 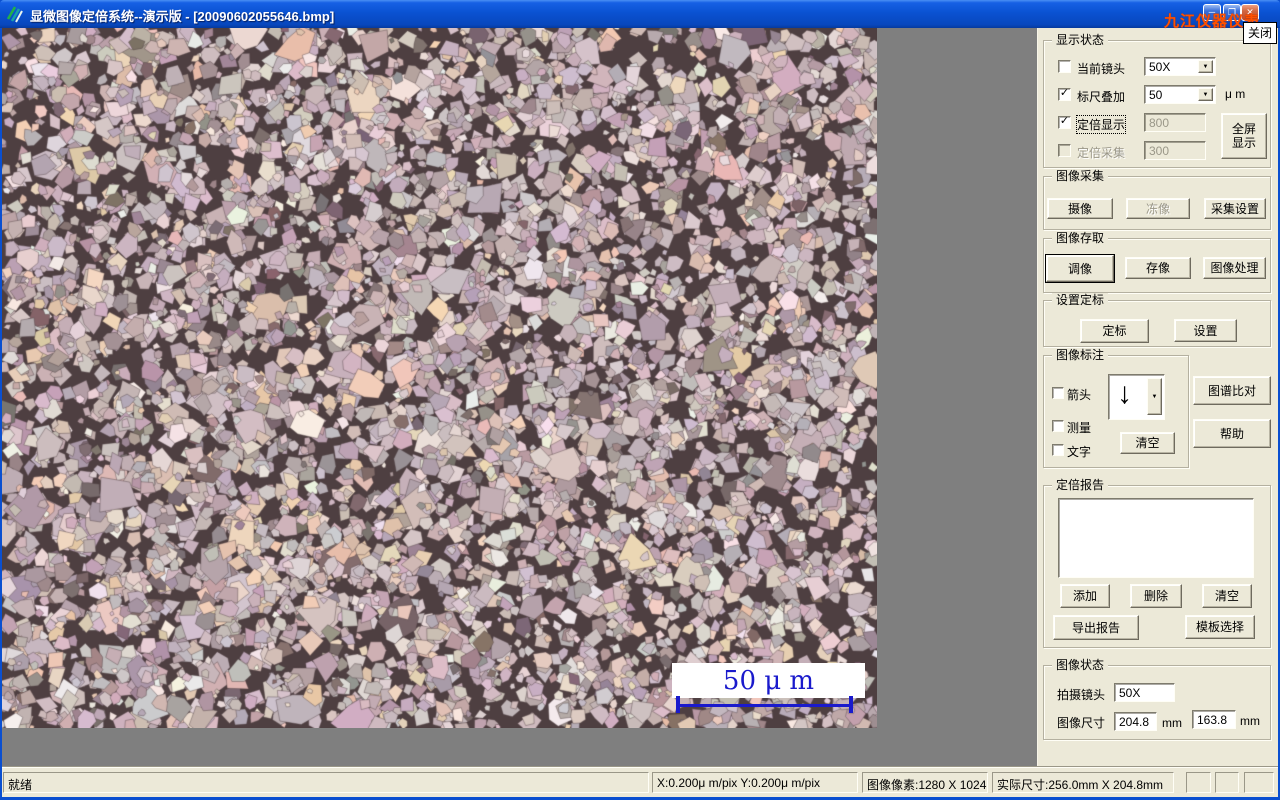 What do you see at coordinates (1080, 485) in the screenshot?
I see `group-report-title: 定倍报告` at bounding box center [1080, 485].